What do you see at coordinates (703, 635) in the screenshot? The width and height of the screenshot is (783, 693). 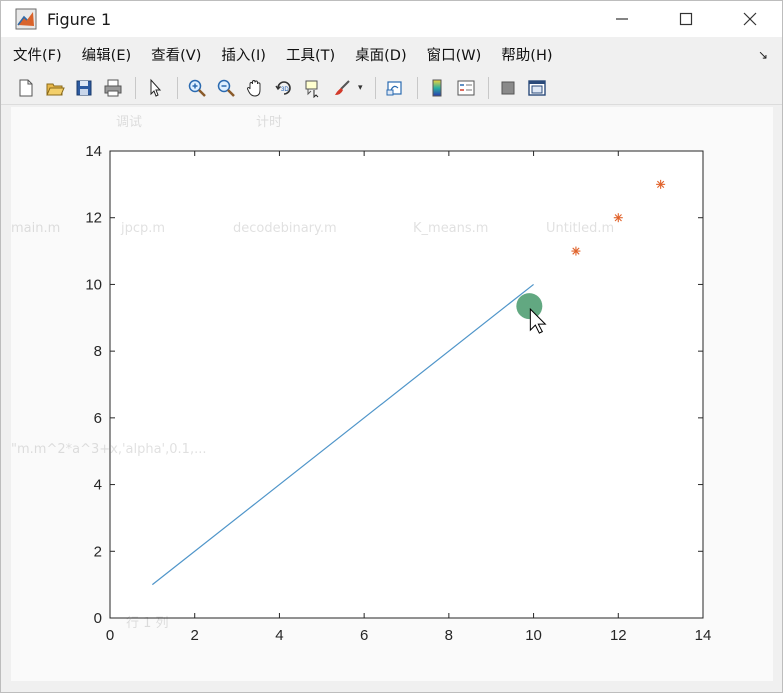 I see `x-tick-label: 14` at bounding box center [703, 635].